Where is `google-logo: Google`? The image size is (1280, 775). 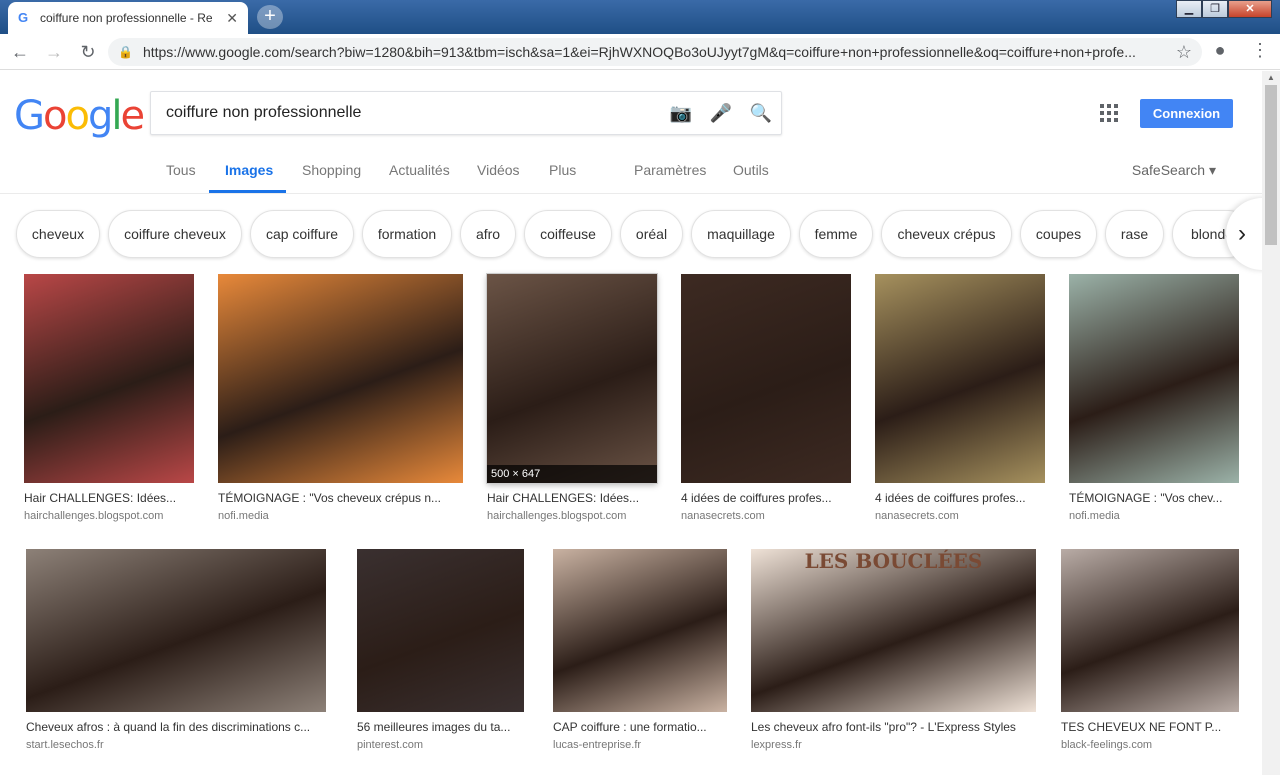 google-logo: Google is located at coordinates (79, 116).